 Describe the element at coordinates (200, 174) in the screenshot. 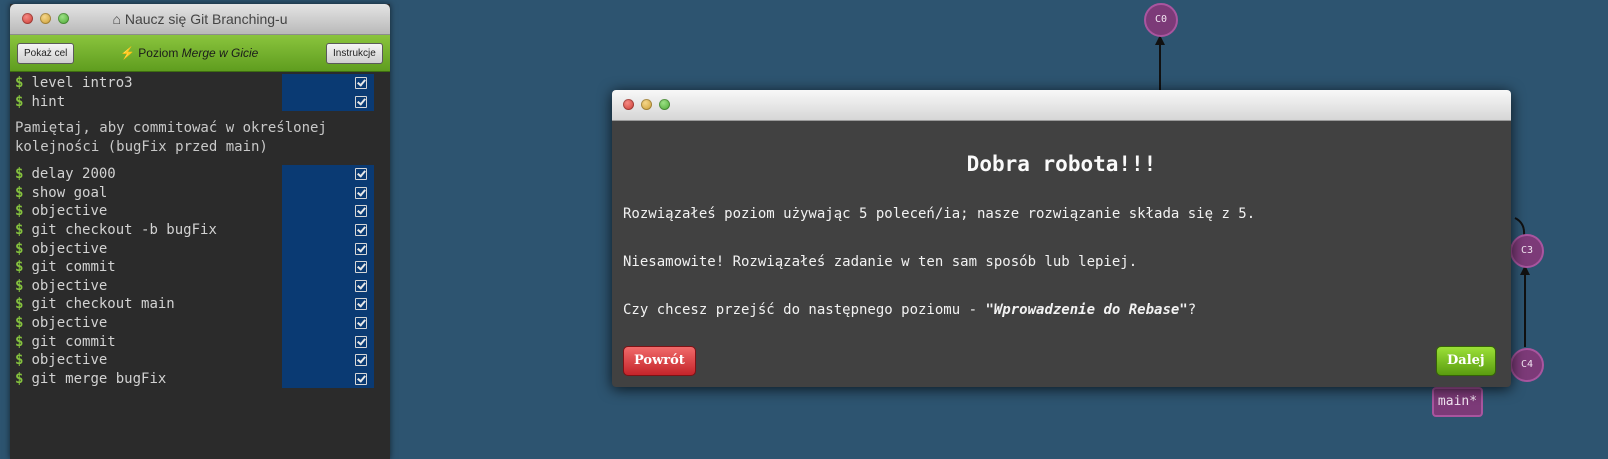

I see `command-row: $ delay 2000` at that location.